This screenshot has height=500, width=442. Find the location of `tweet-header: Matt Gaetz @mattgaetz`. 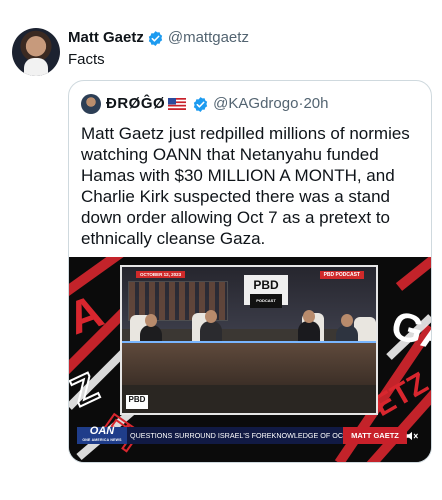

tweet-header: Matt Gaetz @mattgaetz is located at coordinates (158, 38).